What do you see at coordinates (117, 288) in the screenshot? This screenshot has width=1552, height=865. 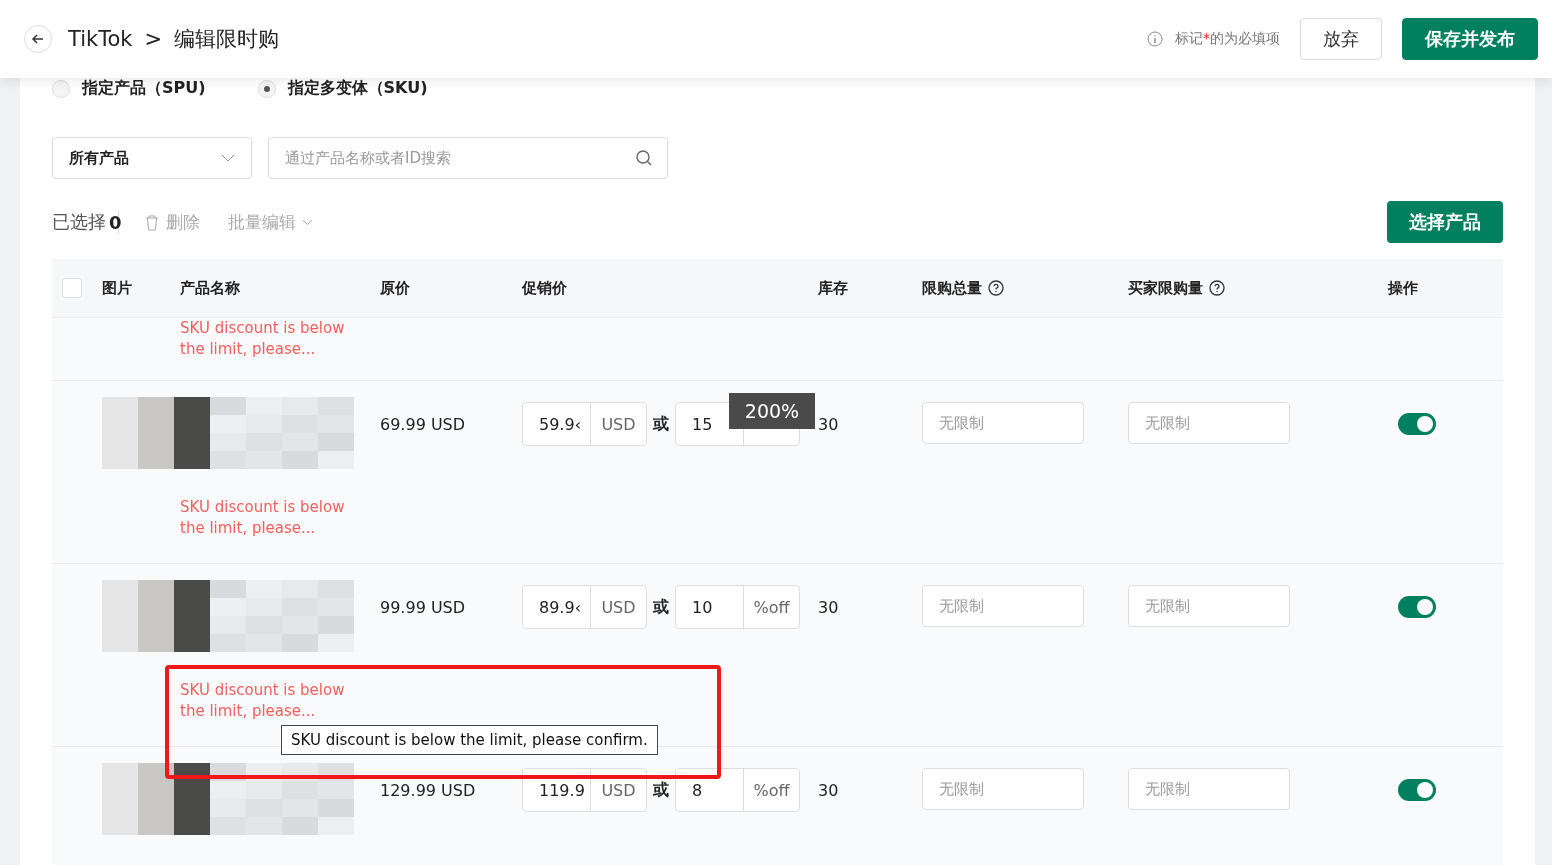 I see `column-header: 图片` at bounding box center [117, 288].